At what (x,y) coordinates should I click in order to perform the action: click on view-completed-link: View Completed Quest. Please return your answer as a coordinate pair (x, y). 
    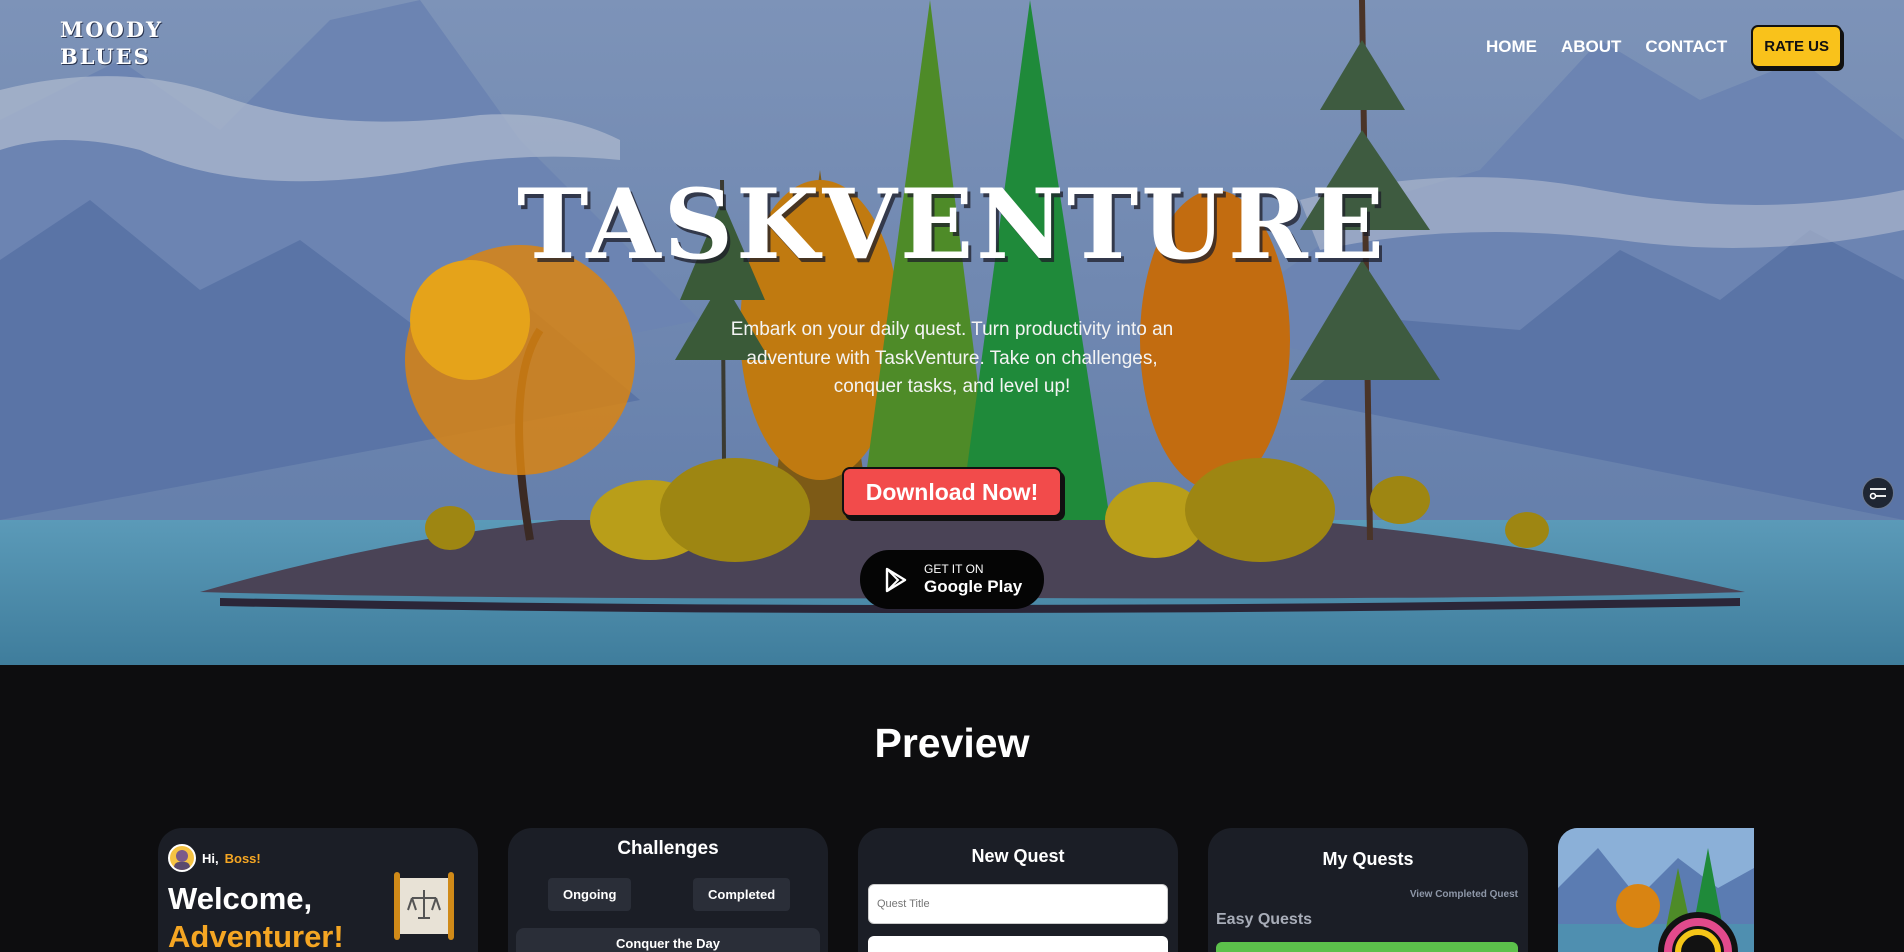
    Looking at the image, I should click on (1464, 894).